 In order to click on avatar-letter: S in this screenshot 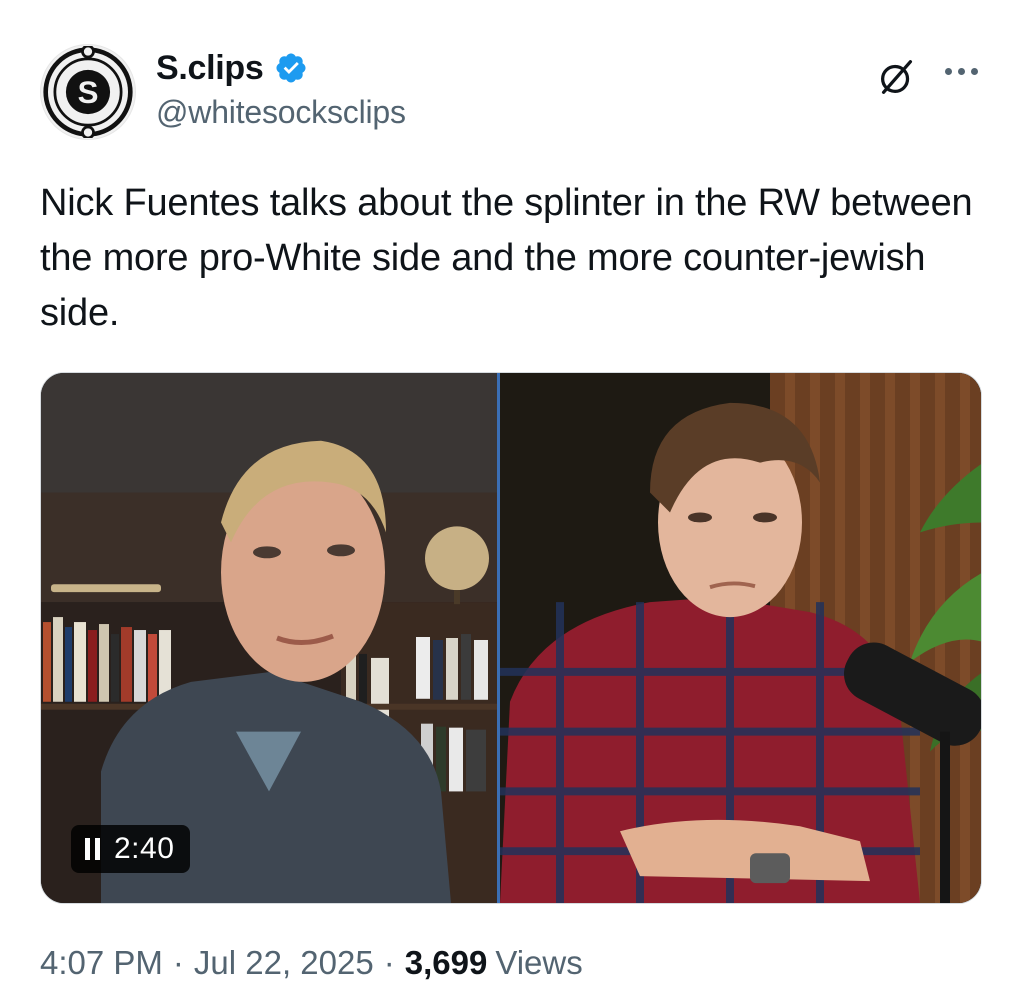, I will do `click(88, 92)`.